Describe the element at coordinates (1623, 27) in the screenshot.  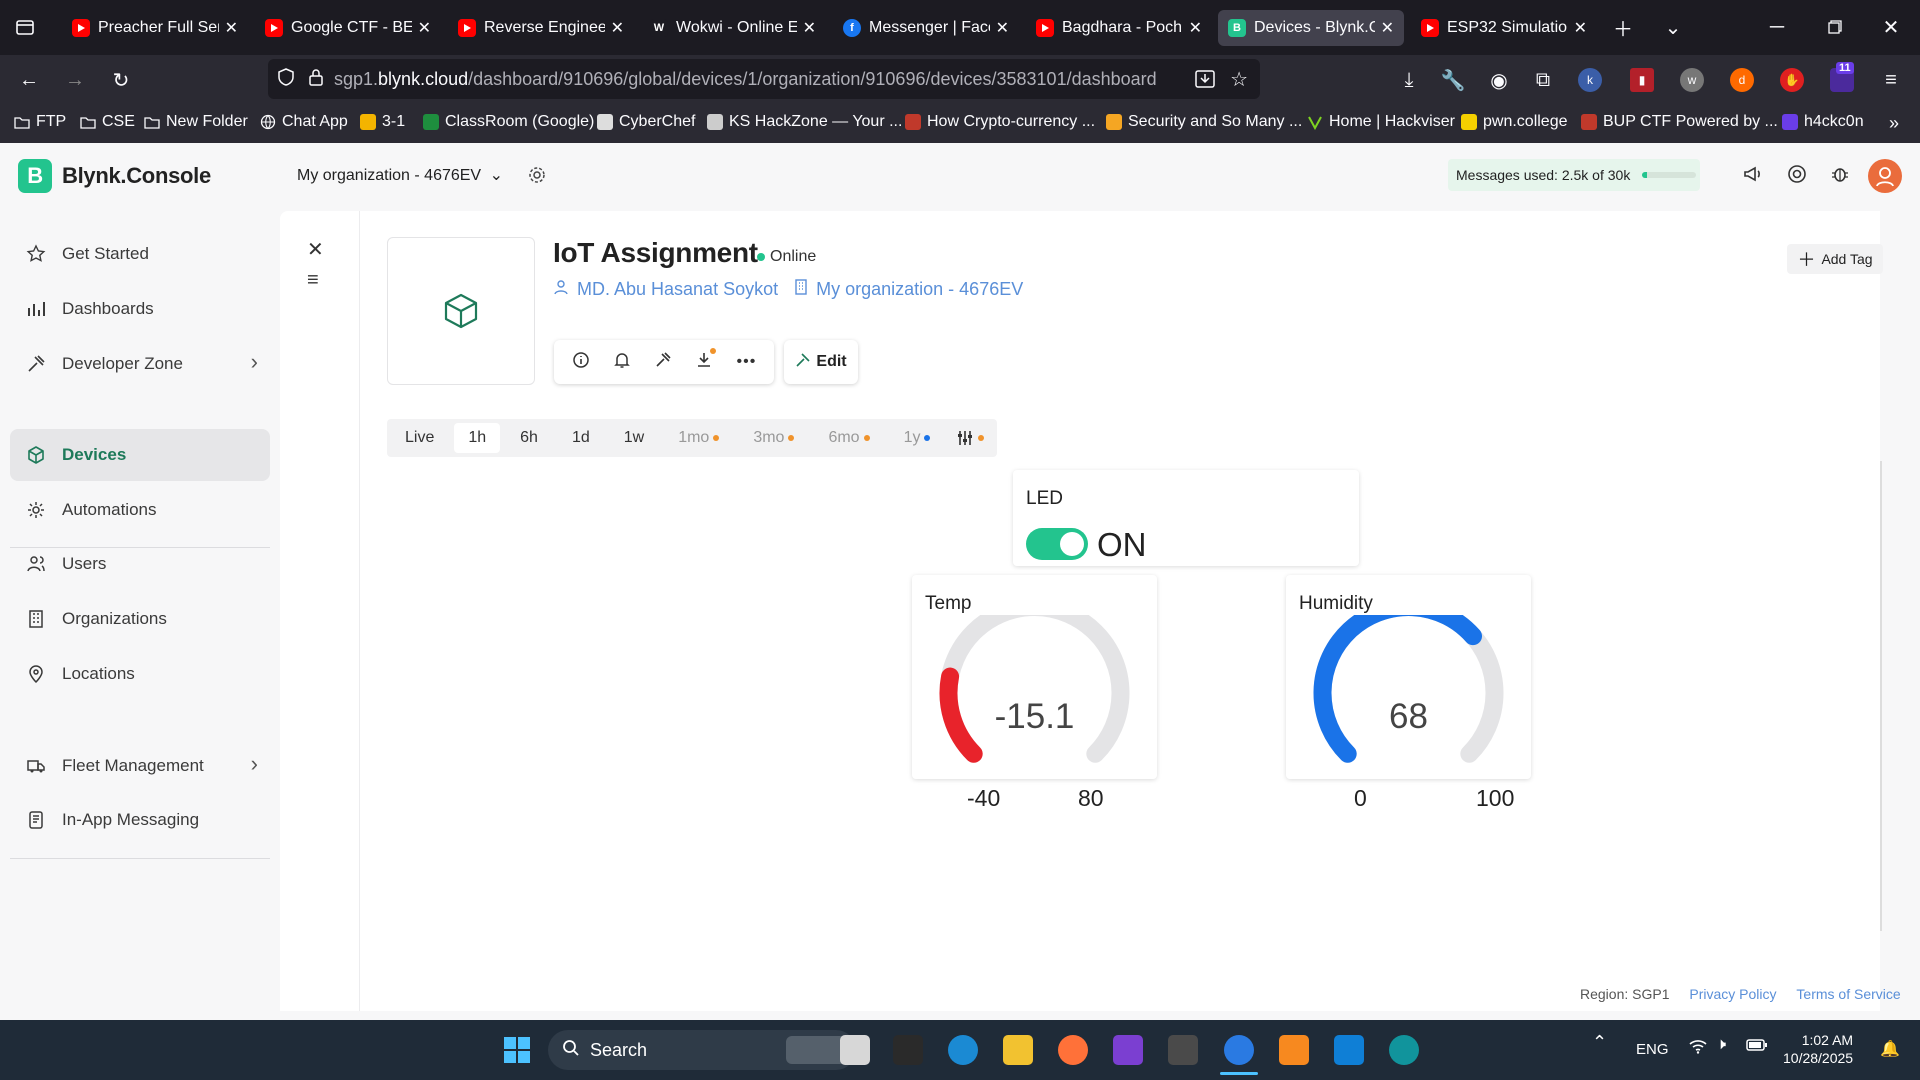
I see `new-tab-icon: ＋` at that location.